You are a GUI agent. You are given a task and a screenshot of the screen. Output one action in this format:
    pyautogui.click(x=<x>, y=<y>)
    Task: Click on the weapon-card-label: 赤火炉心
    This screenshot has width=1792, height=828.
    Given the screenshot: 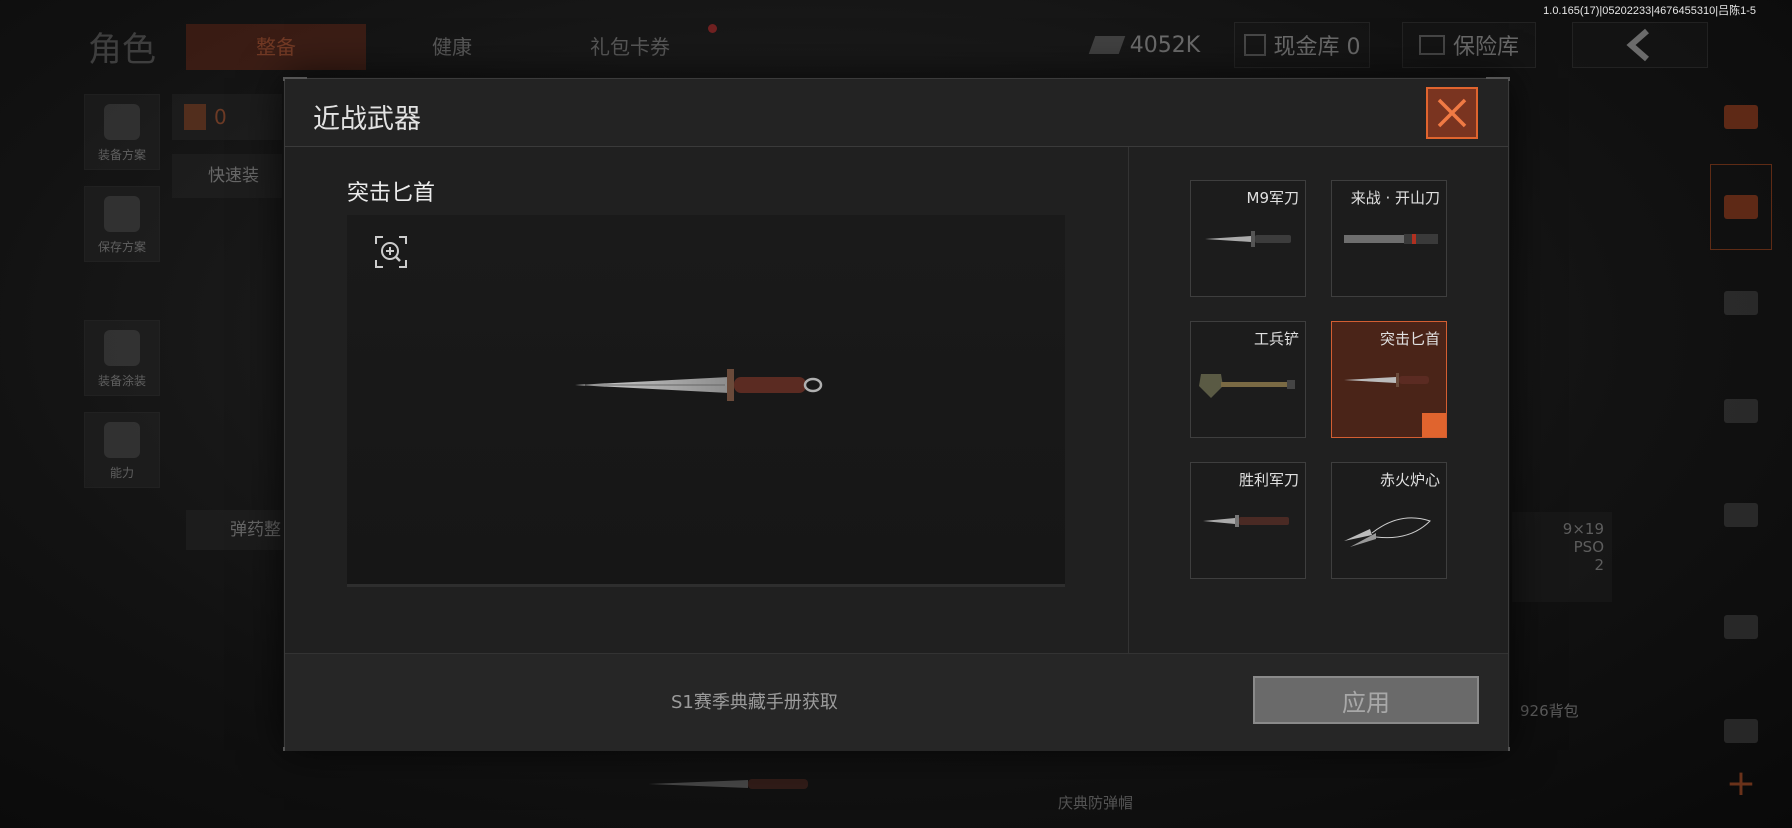 What is the action you would take?
    pyautogui.click(x=1409, y=480)
    